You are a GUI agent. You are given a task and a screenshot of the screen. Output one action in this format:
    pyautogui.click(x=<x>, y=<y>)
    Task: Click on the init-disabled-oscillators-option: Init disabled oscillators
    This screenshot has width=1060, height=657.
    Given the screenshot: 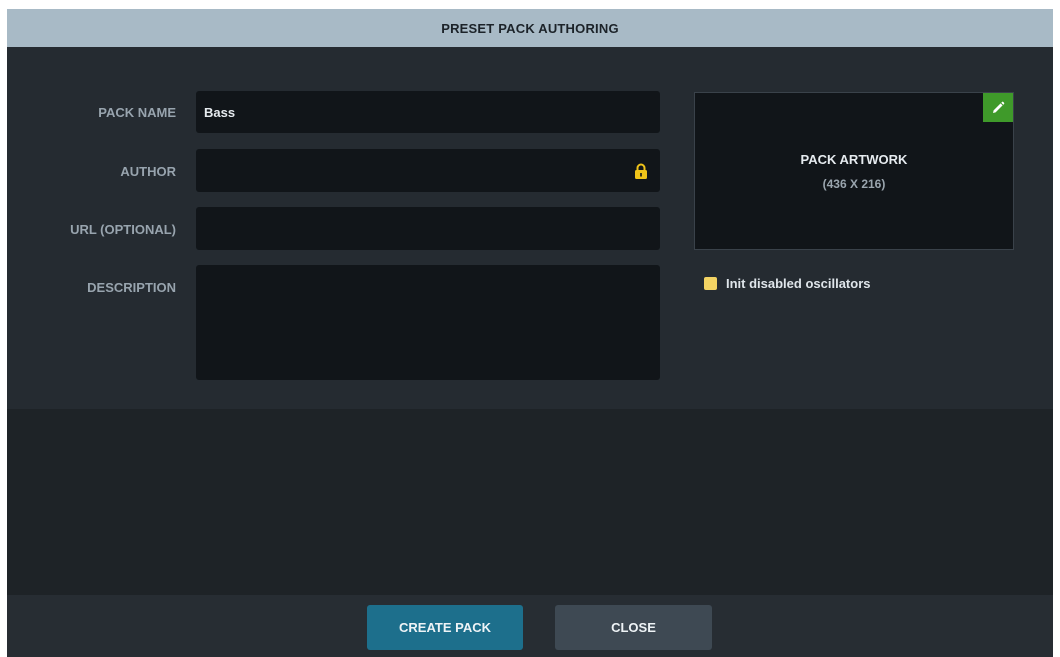 What is the action you would take?
    pyautogui.click(x=787, y=283)
    